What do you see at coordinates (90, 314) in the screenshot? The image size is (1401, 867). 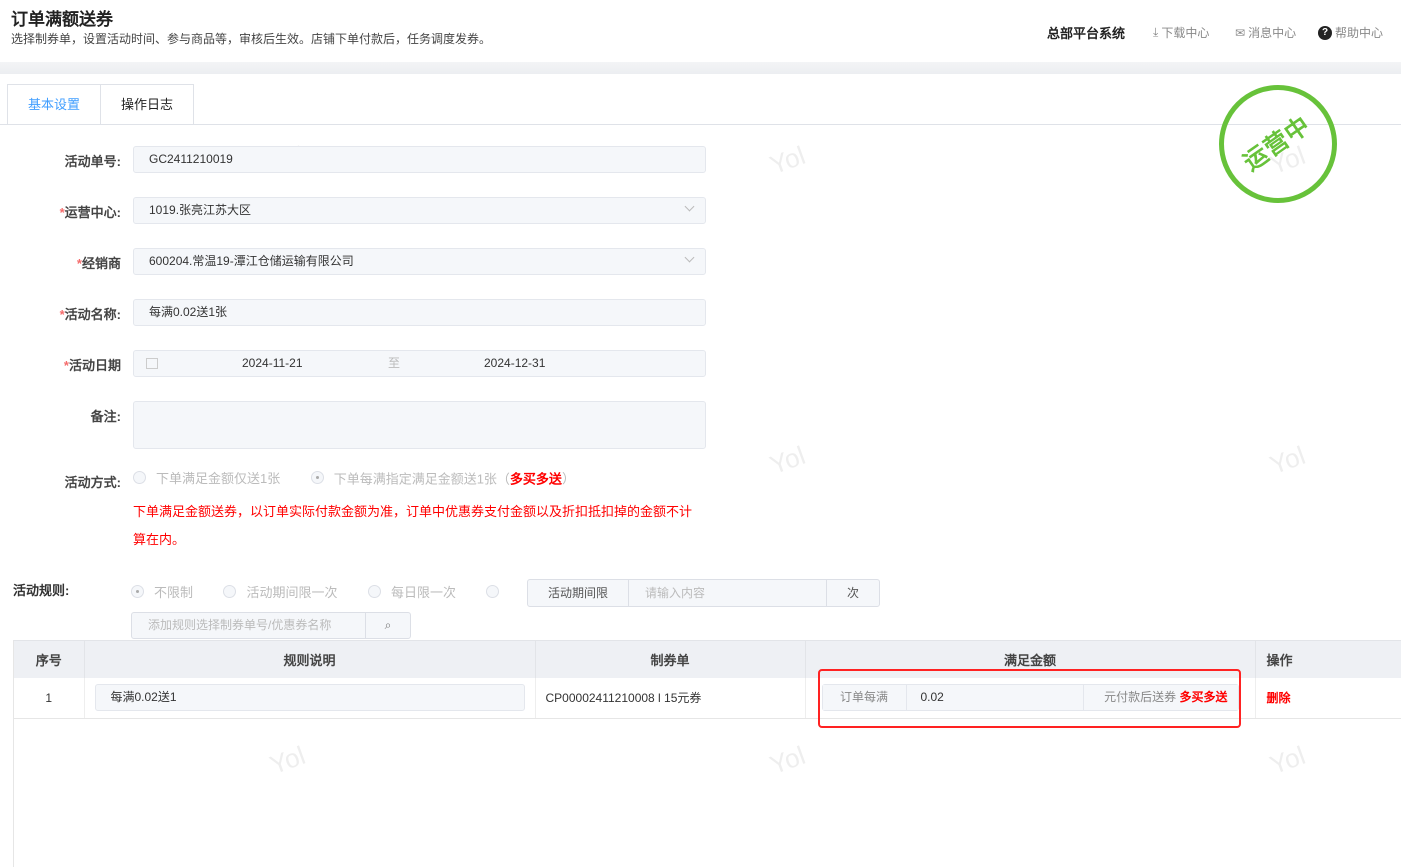 I see `name-label: *活动名称:` at bounding box center [90, 314].